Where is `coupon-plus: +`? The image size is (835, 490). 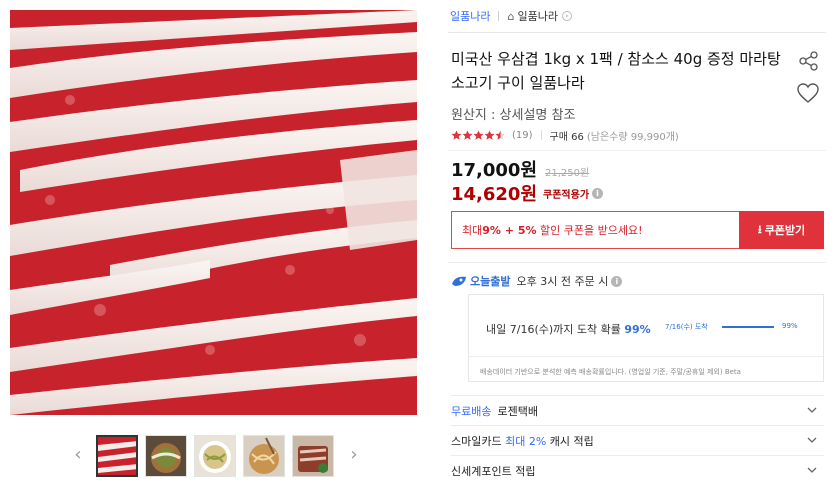
coupon-plus: + is located at coordinates (509, 230).